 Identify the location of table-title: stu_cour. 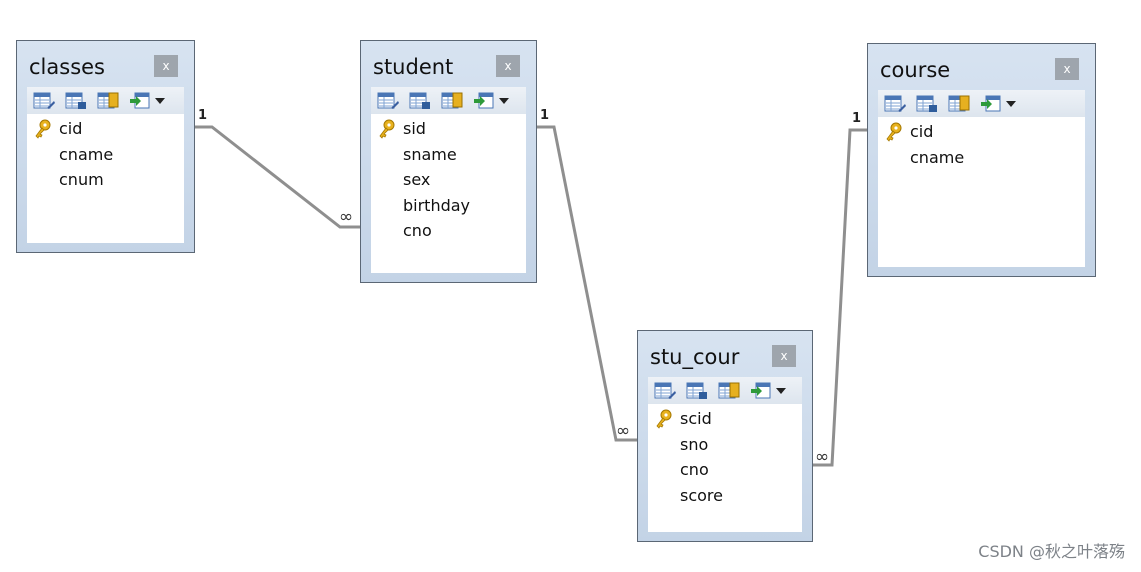
(695, 357).